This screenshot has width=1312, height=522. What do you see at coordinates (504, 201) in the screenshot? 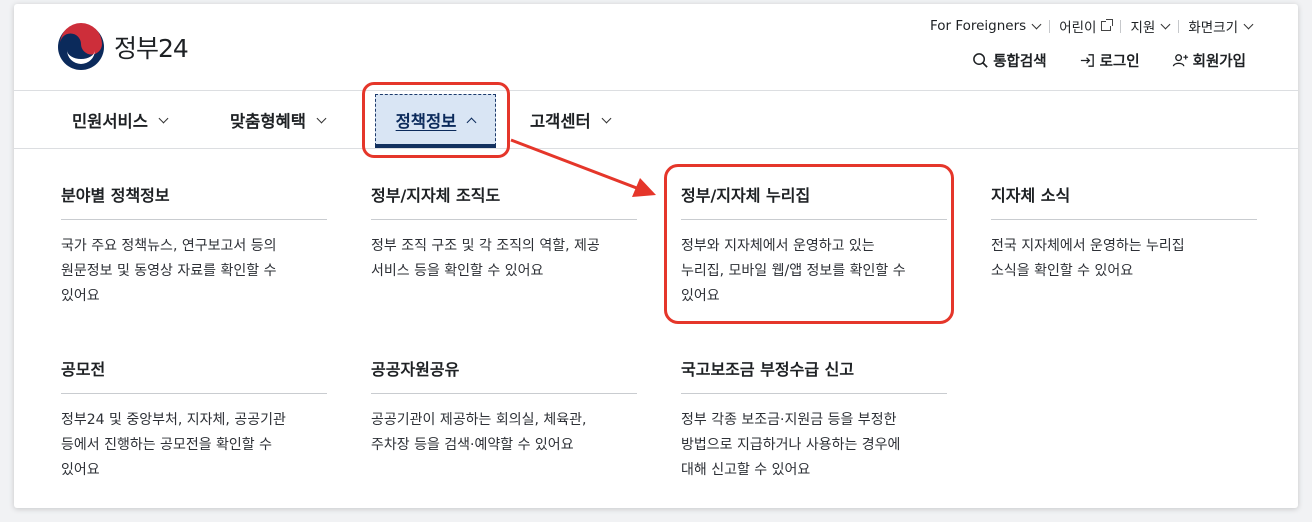
I see `card-title: 정부/지자체 조직도` at bounding box center [504, 201].